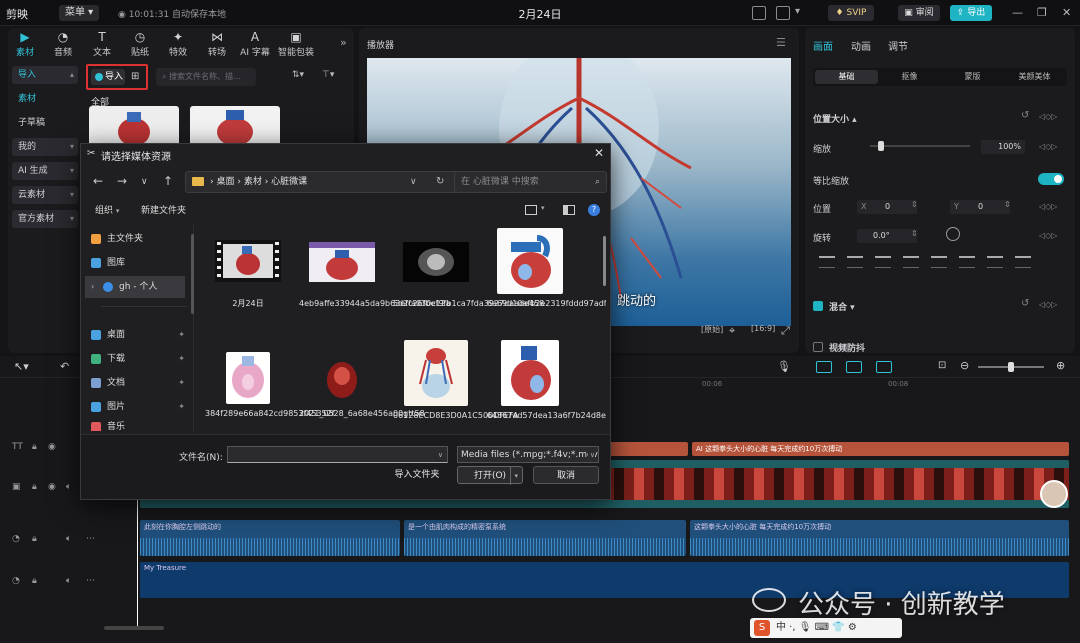  What do you see at coordinates (136, 359) in the screenshot?
I see `nav-downloads: 下载 ✦` at bounding box center [136, 359].